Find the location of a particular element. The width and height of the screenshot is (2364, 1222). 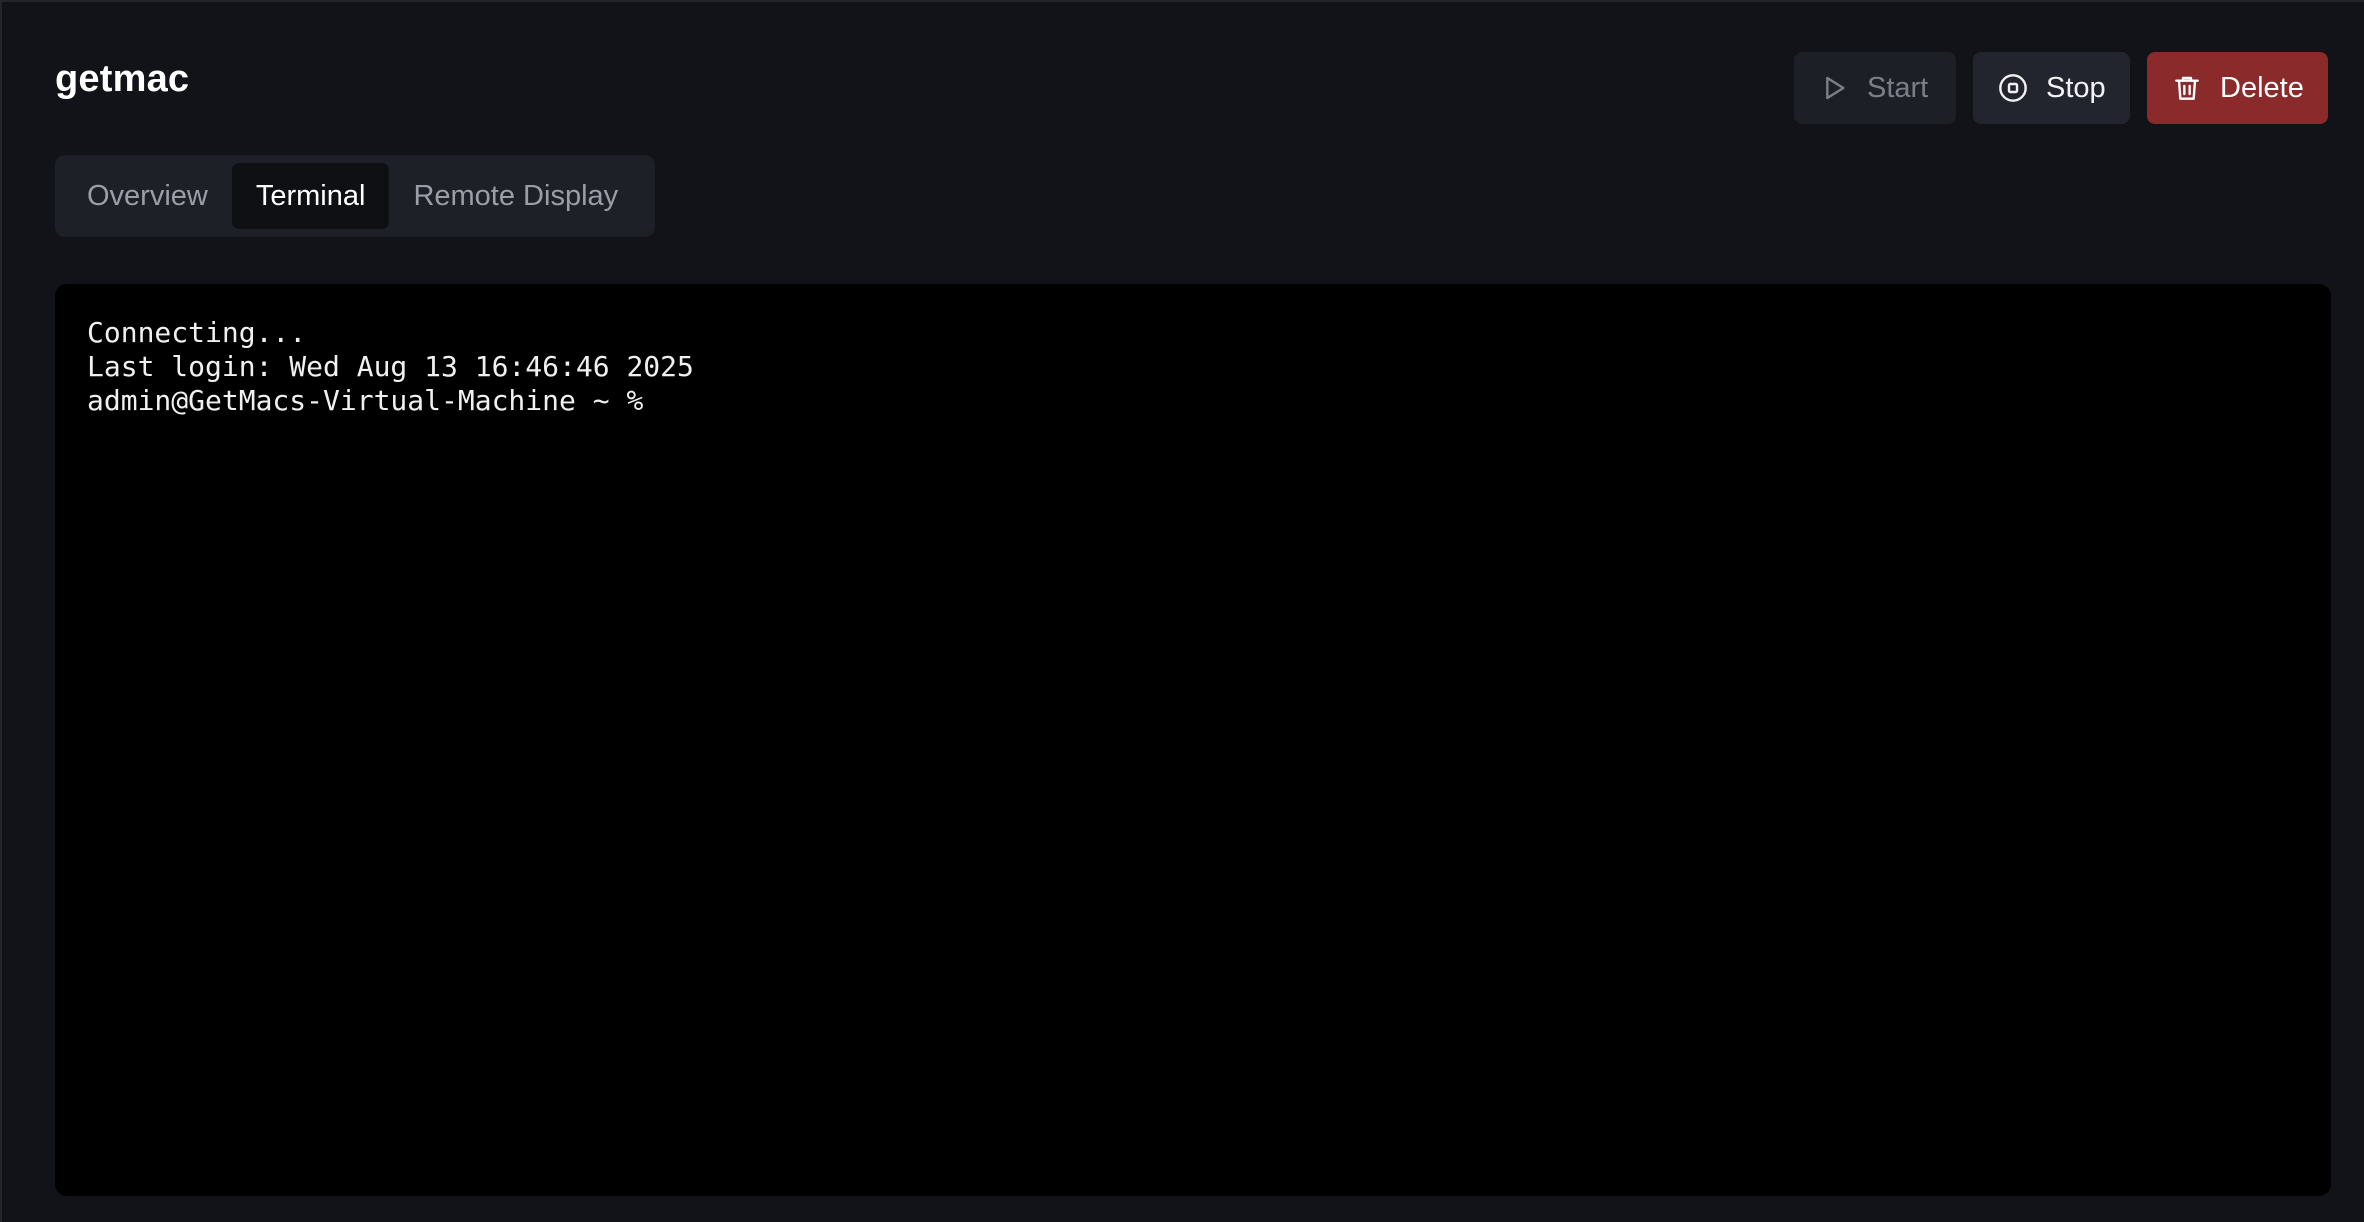

delete-button: Delete is located at coordinates (2237, 88).